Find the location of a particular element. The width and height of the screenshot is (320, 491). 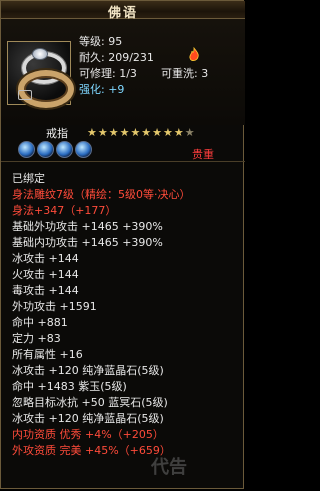

star-rating: ★★★★★★★★★★ is located at coordinates (141, 132).